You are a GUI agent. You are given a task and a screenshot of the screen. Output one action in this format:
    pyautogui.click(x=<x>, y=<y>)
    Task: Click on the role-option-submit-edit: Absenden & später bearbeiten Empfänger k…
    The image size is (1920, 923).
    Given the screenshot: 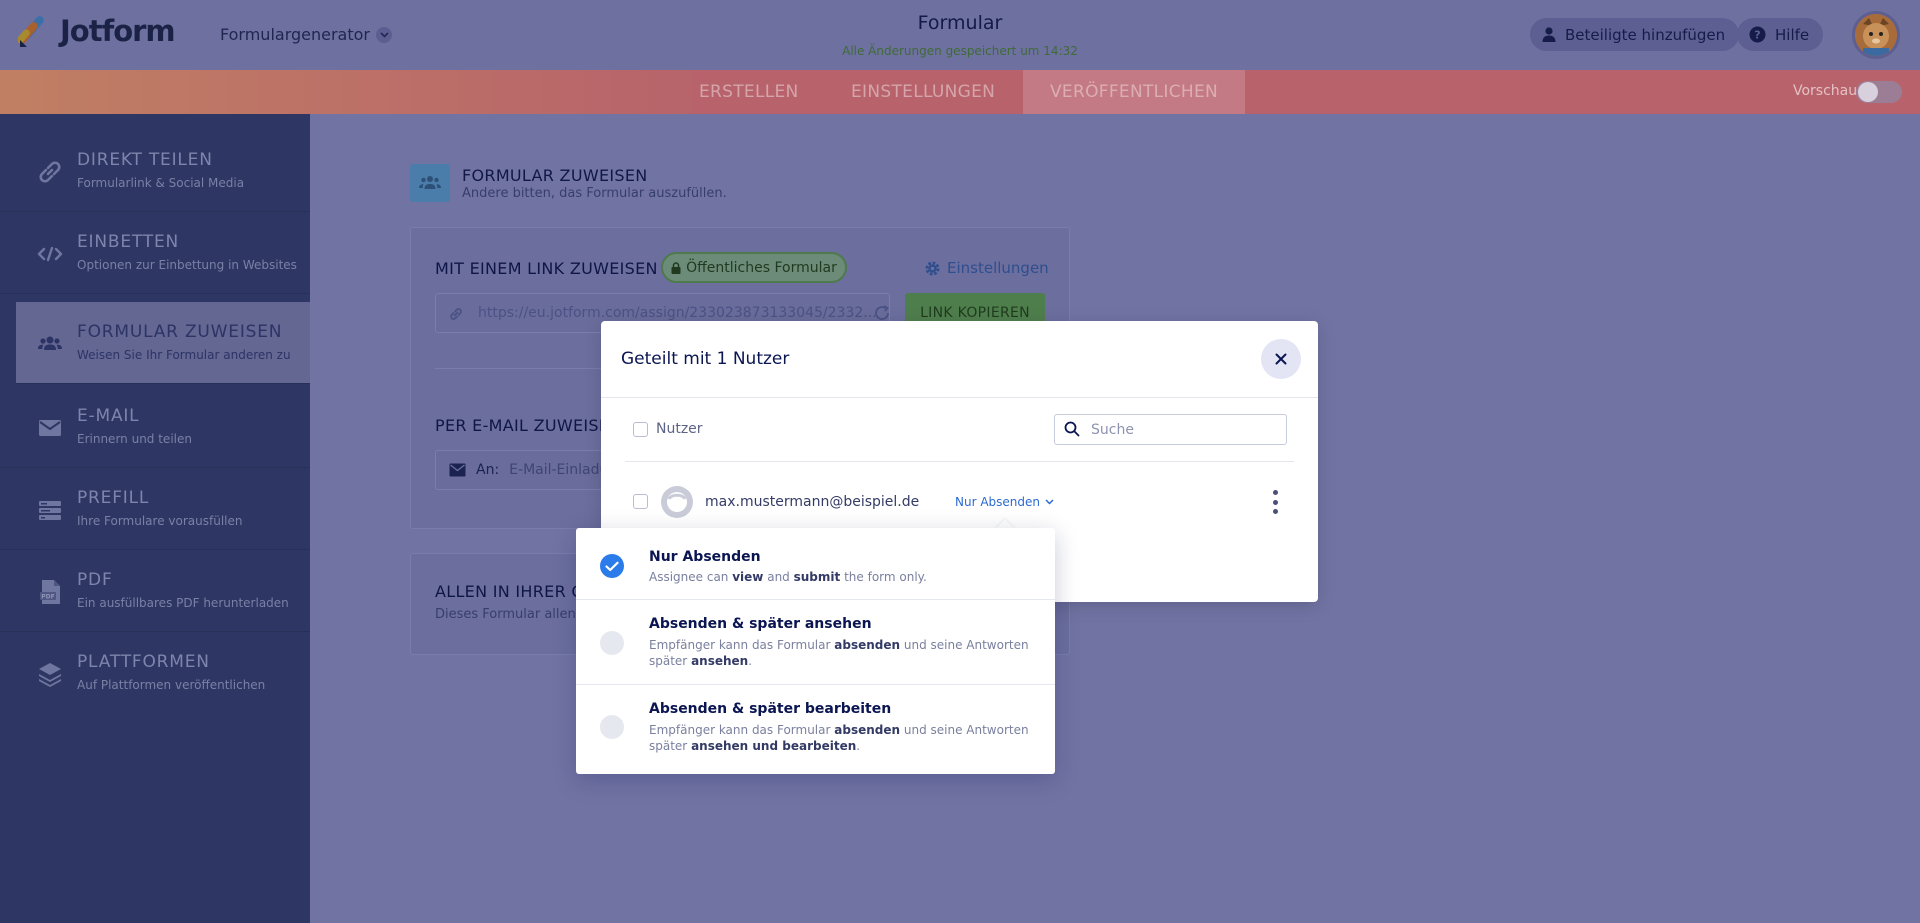 What is the action you would take?
    pyautogui.click(x=815, y=729)
    